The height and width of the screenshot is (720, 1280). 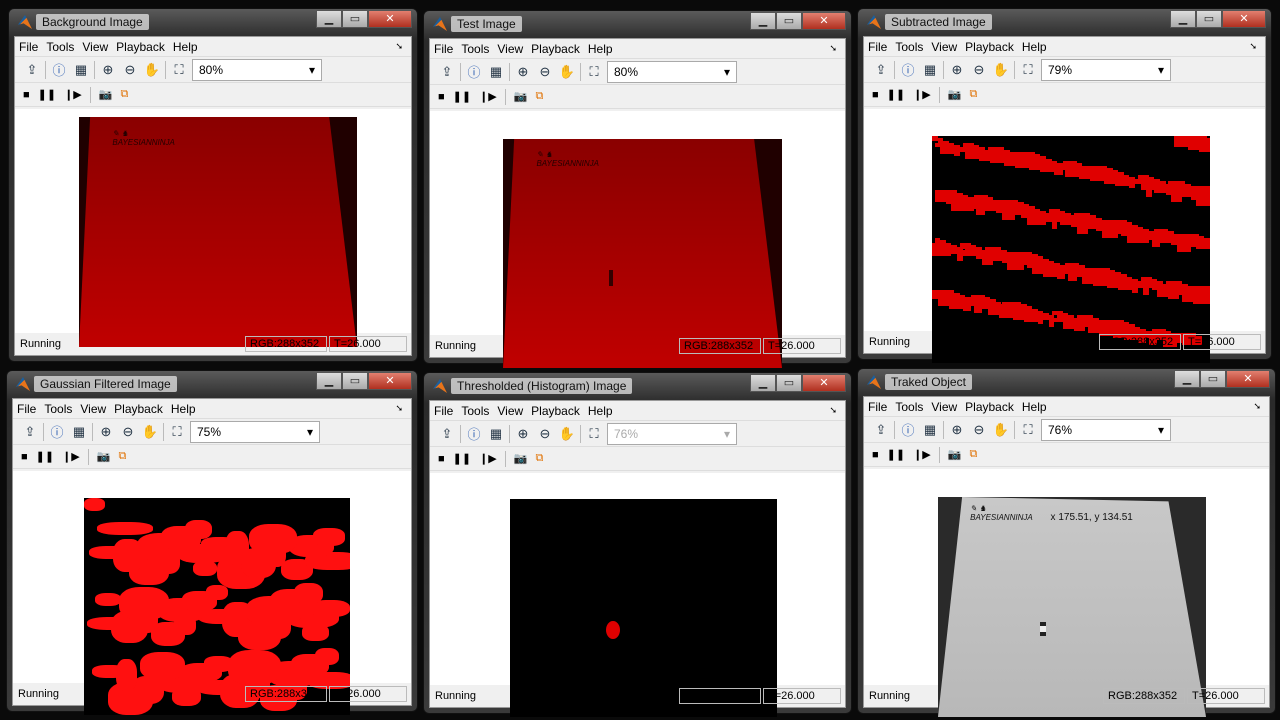 What do you see at coordinates (1064, 22) in the screenshot?
I see `title-bar: Subtracted Image ▁ ▭ ✕` at bounding box center [1064, 22].